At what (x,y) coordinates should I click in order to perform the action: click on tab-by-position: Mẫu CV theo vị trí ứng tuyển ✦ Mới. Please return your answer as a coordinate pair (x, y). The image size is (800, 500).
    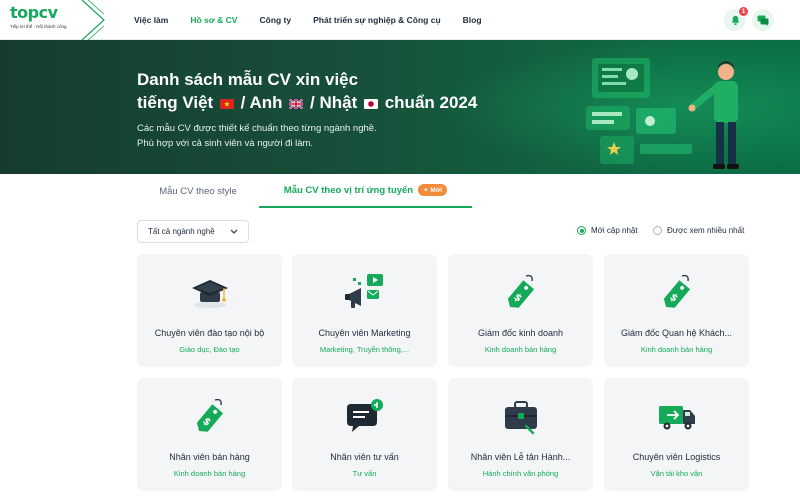
    Looking at the image, I should click on (365, 191).